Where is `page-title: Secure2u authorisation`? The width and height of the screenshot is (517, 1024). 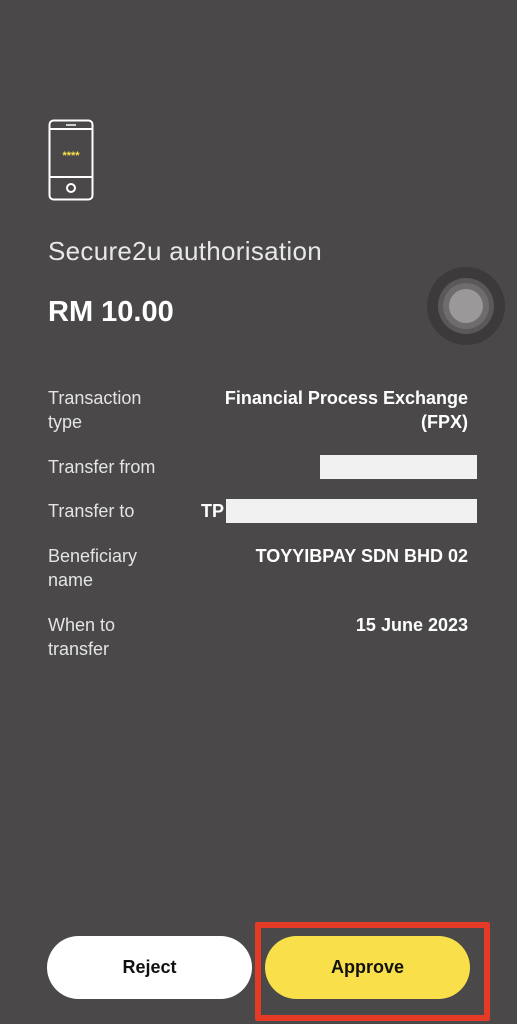
page-title: Secure2u authorisation is located at coordinates (185, 251).